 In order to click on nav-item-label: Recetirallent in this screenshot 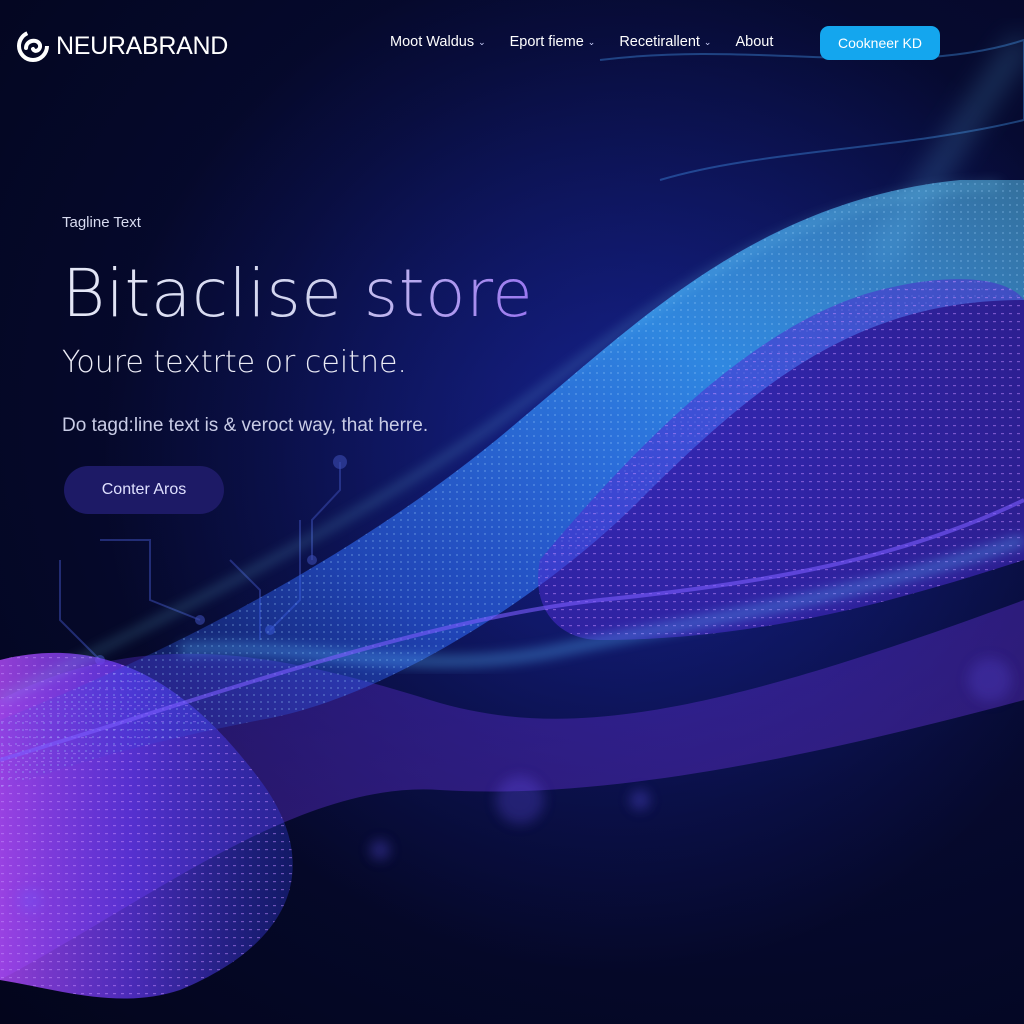, I will do `click(659, 42)`.